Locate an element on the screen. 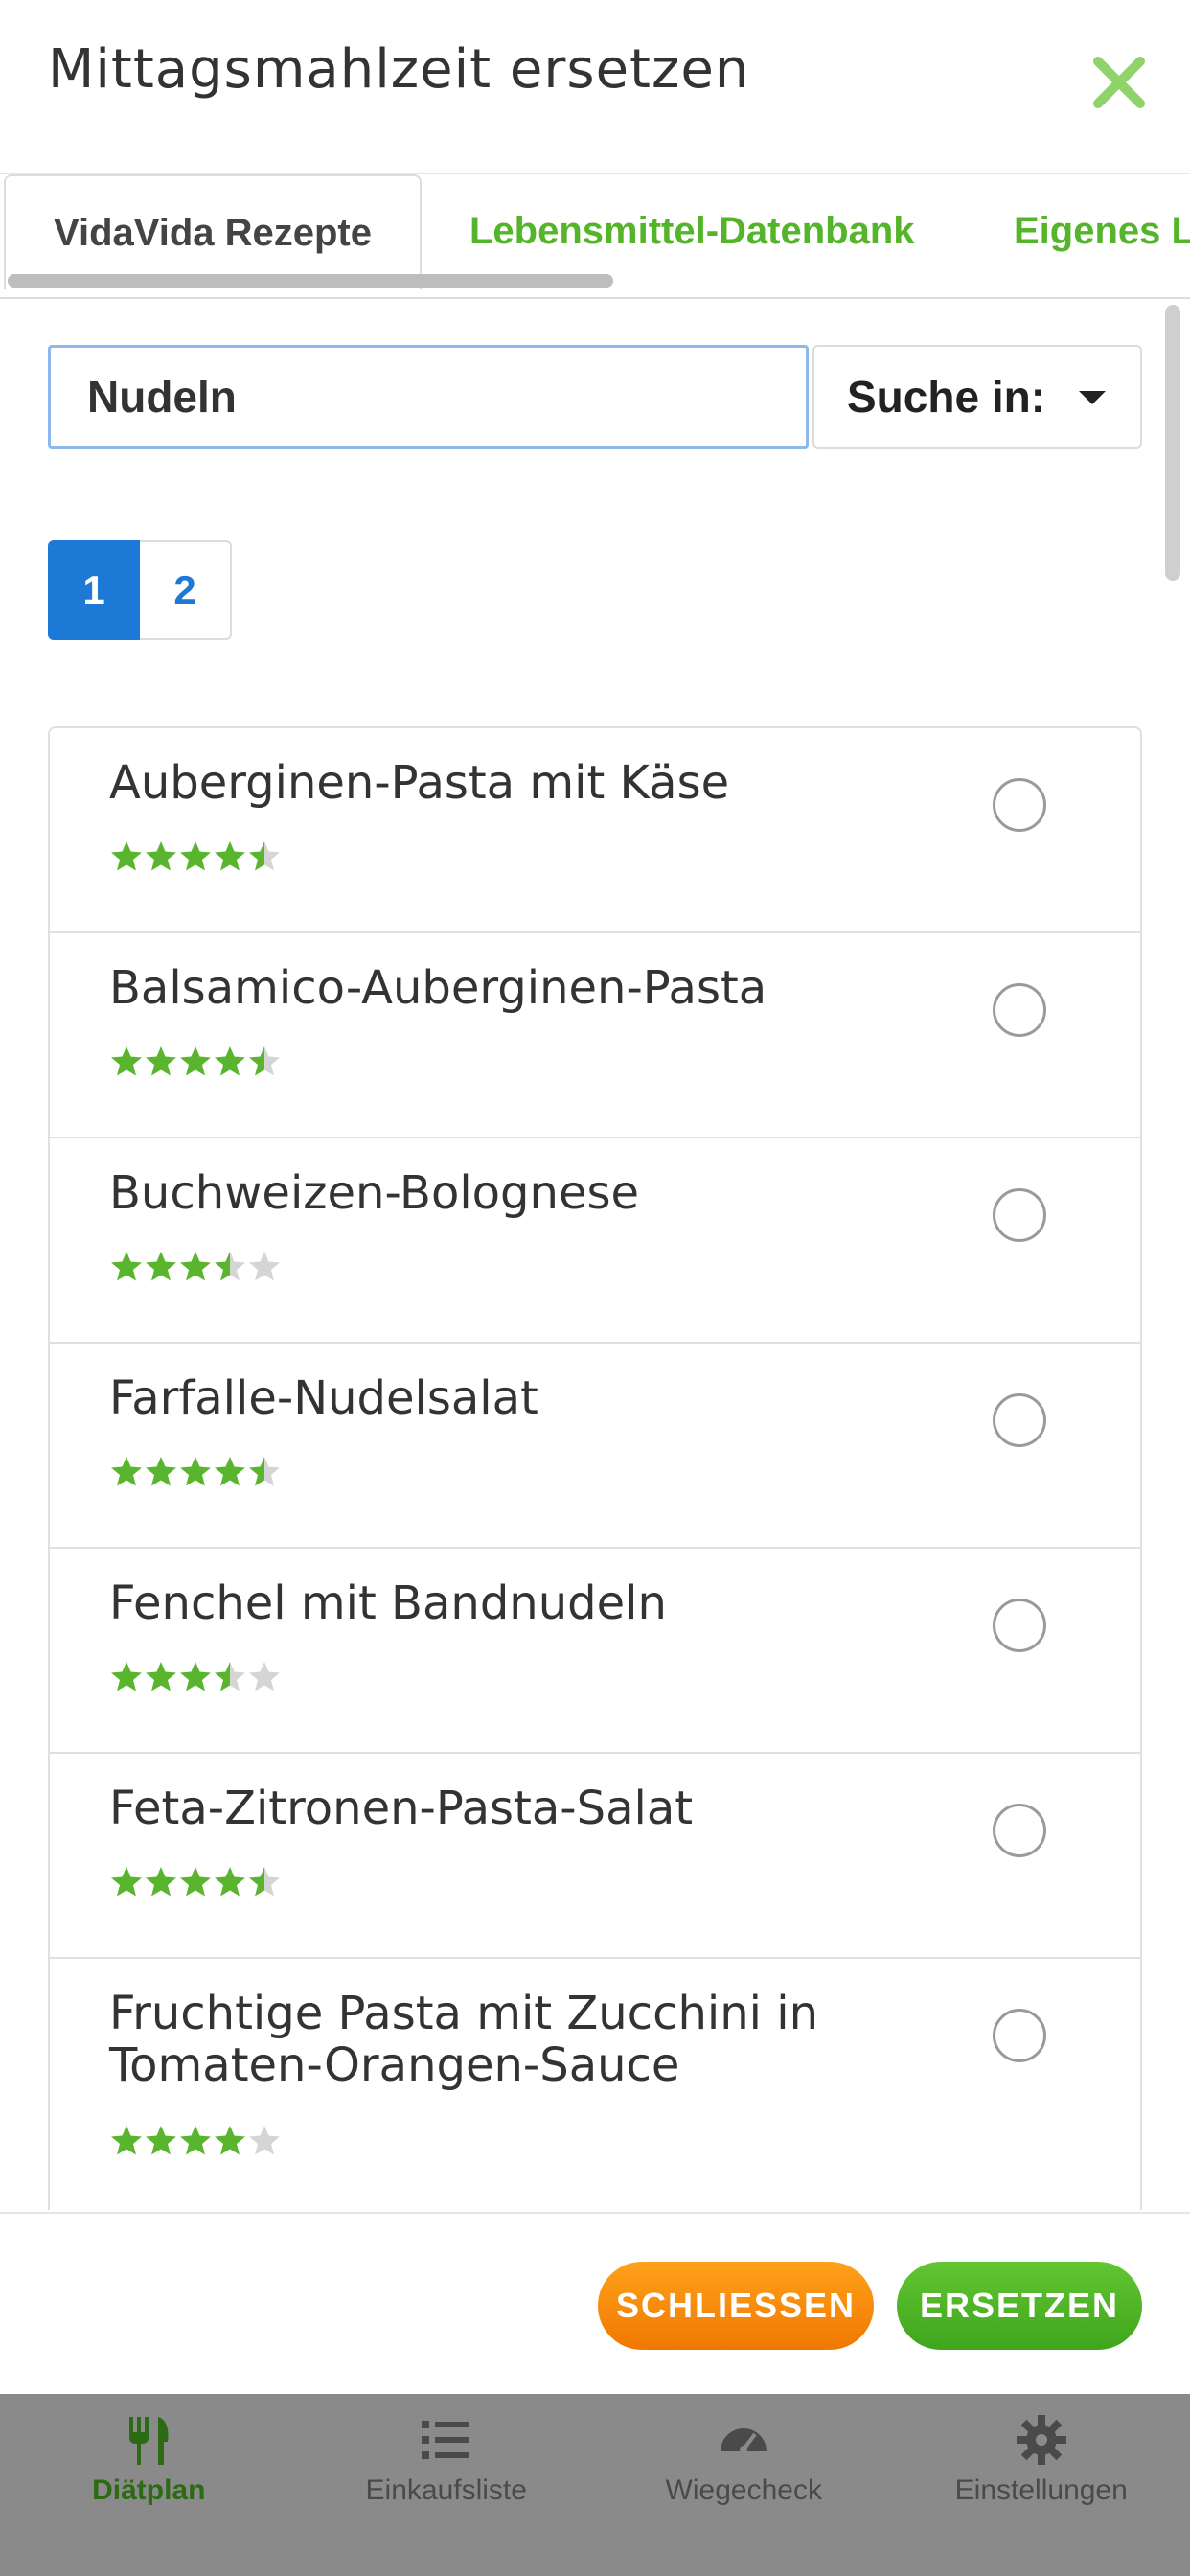 The width and height of the screenshot is (1190, 2576). recipe-name: Balsamico-Auberginen-Pasta is located at coordinates (438, 988).